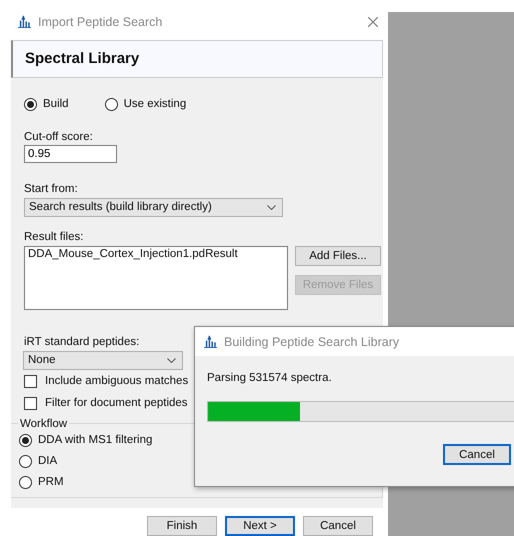 This screenshot has height=536, width=514. Describe the element at coordinates (182, 526) in the screenshot. I see `dialog-button: Finish` at that location.